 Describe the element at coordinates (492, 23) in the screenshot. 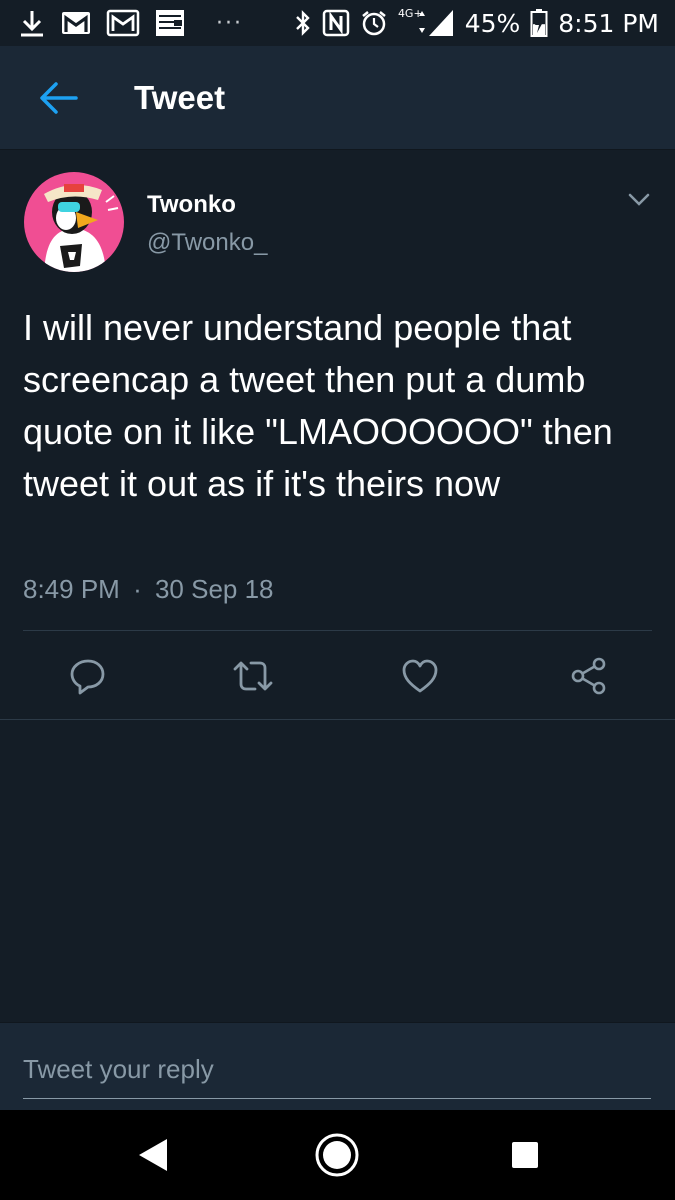

I see `battery-percent: 45%` at that location.